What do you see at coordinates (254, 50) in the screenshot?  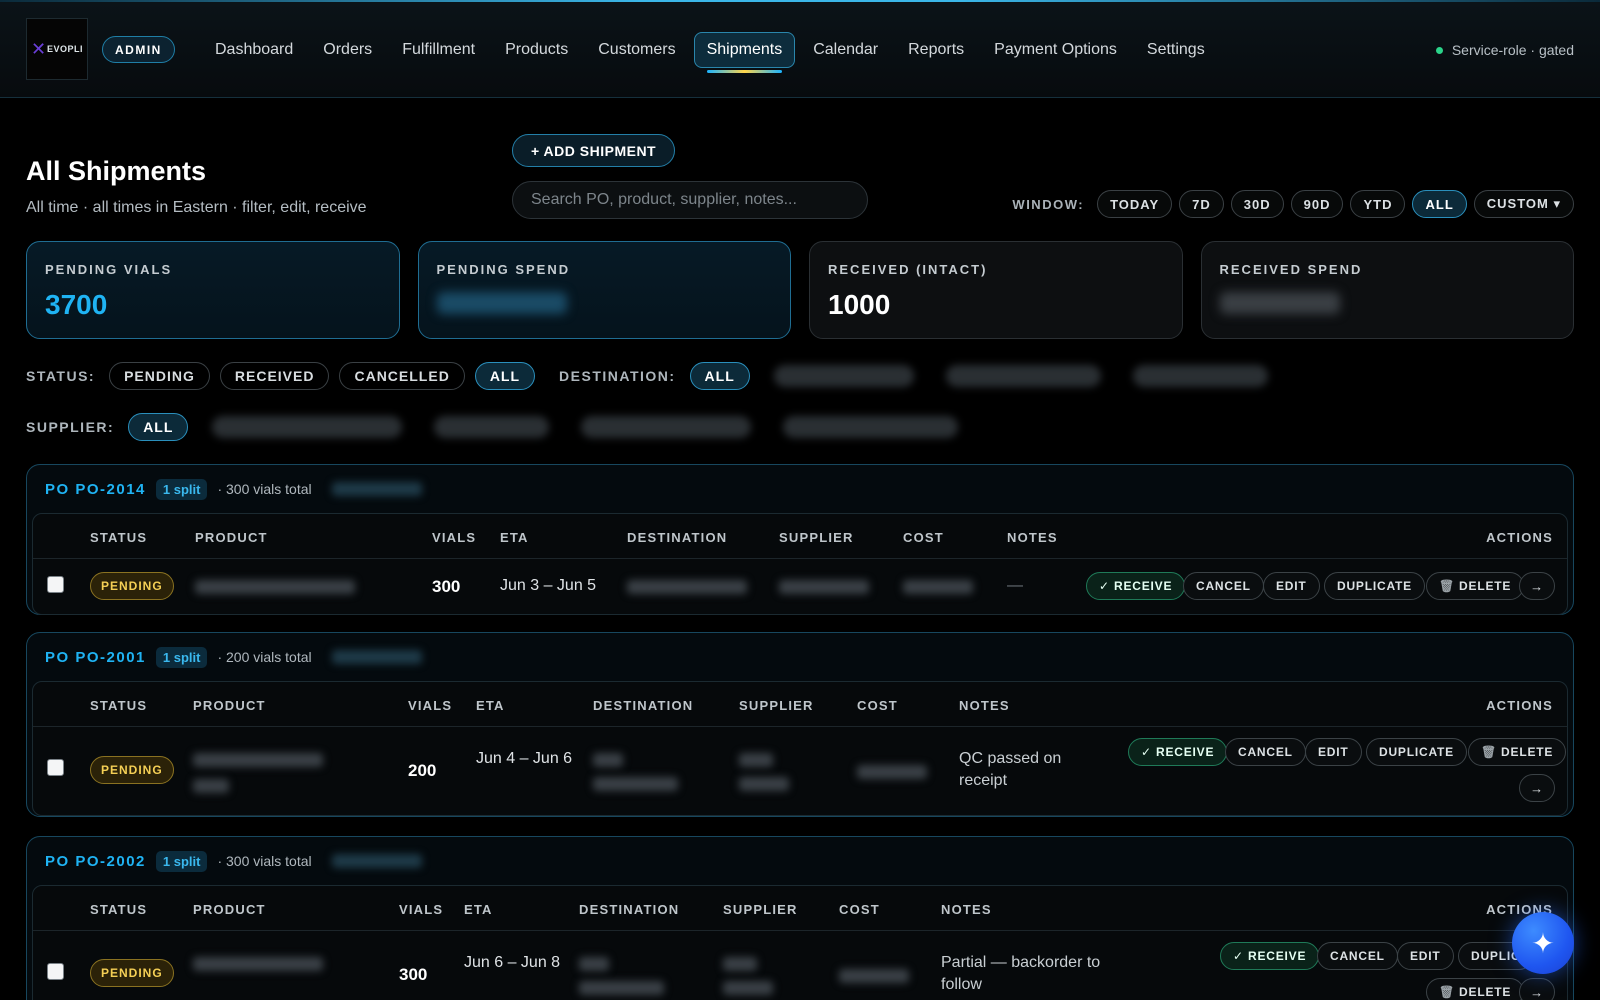 I see `nav-item-dashboard: Dashboard` at bounding box center [254, 50].